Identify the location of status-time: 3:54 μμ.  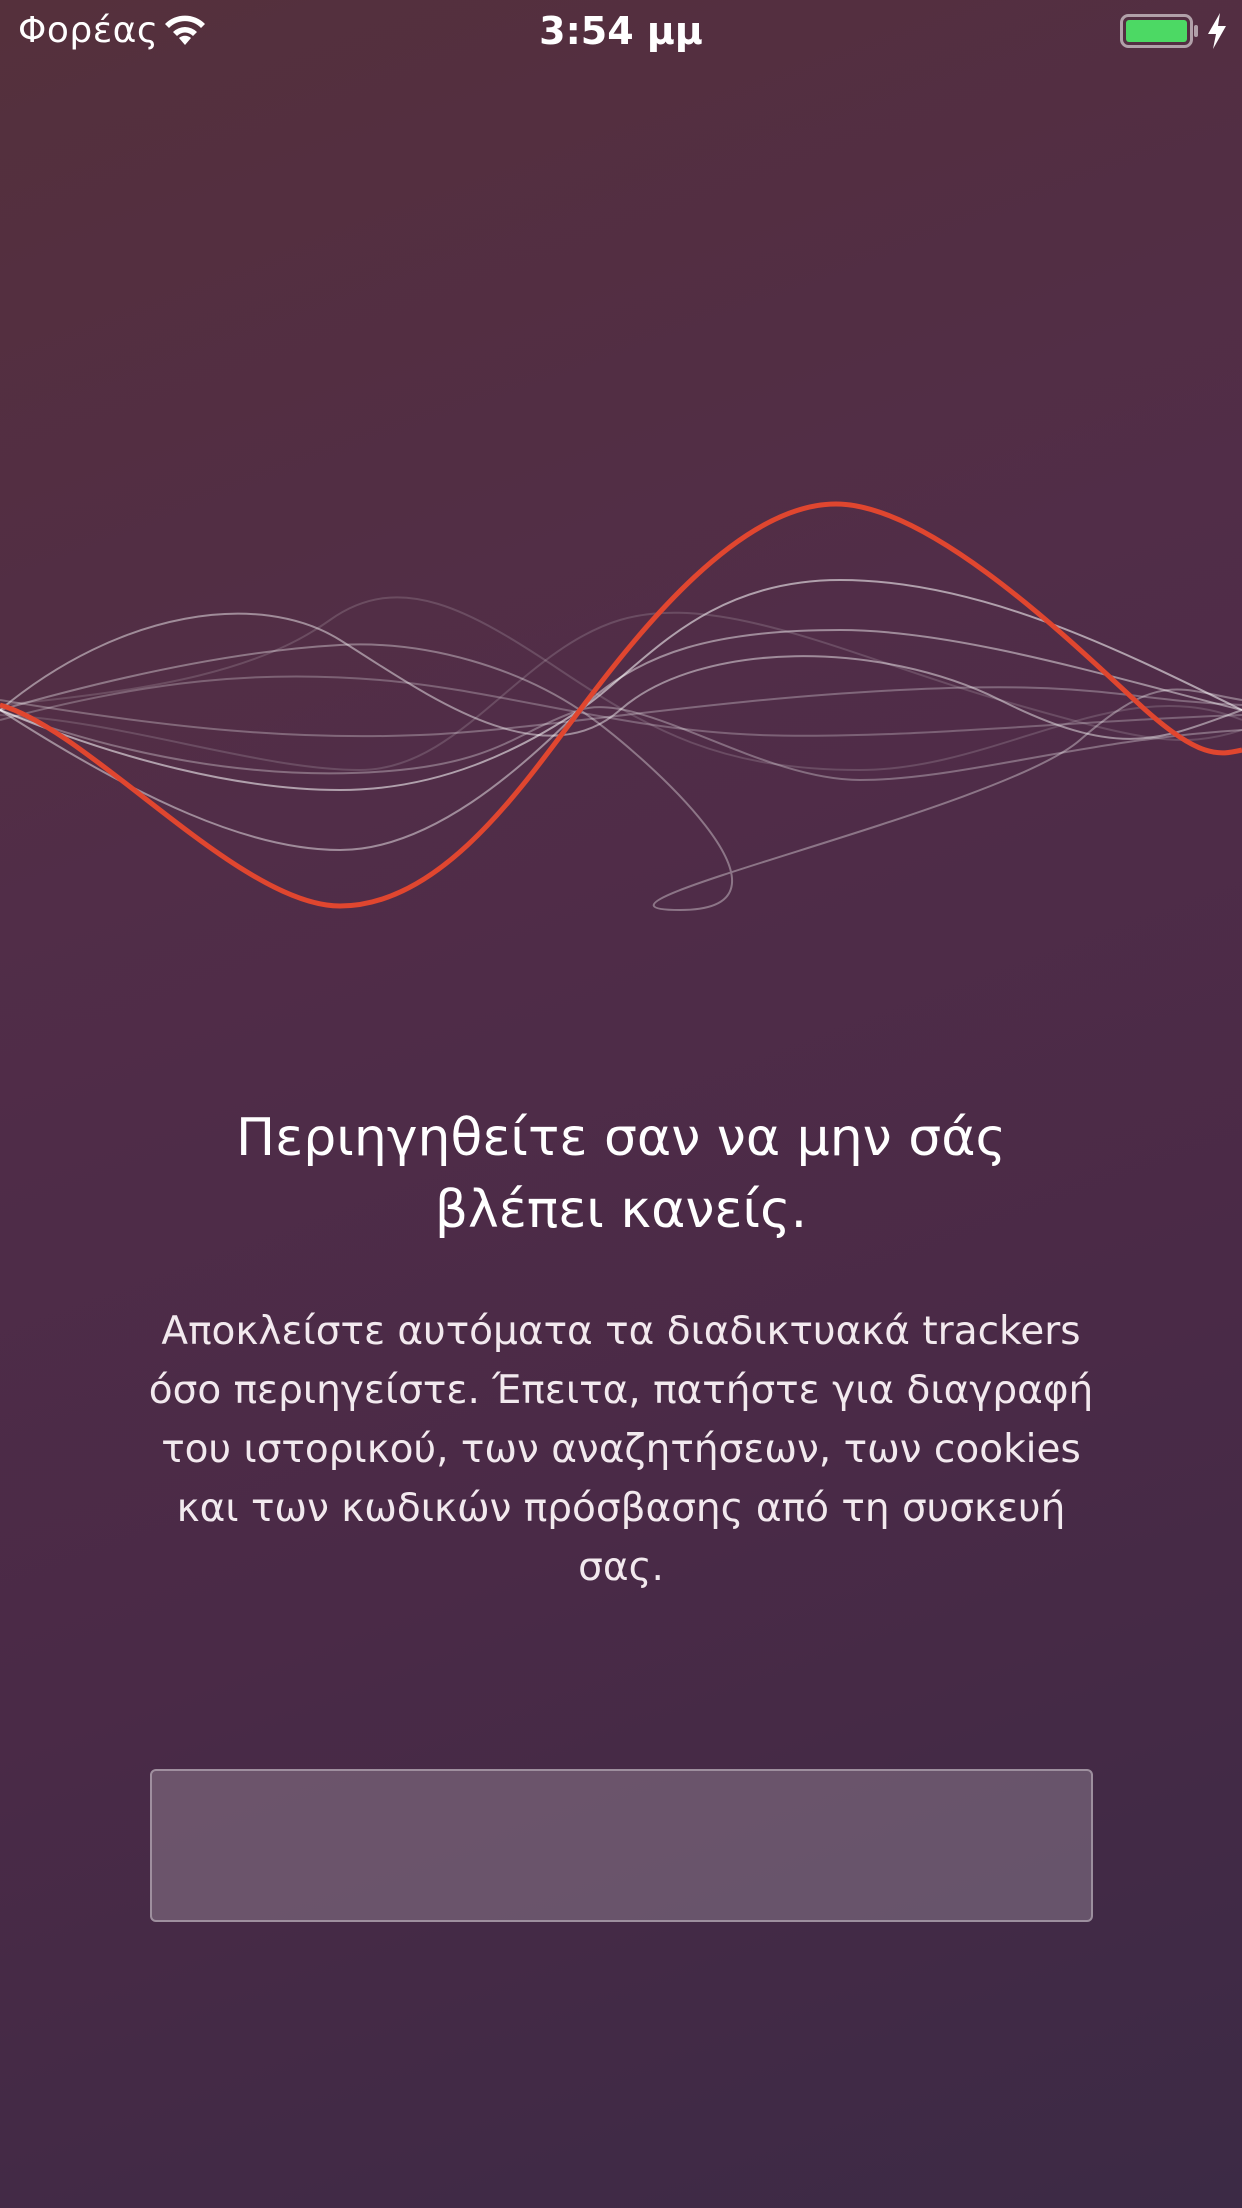
(621, 31).